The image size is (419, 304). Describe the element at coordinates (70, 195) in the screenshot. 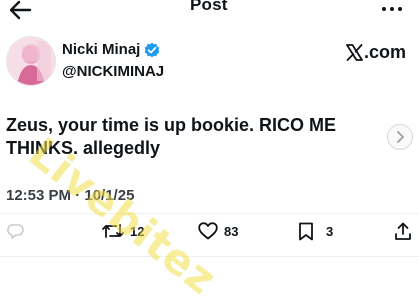

I see `post-timestamp: 12:53 PM · 10/1/25` at that location.